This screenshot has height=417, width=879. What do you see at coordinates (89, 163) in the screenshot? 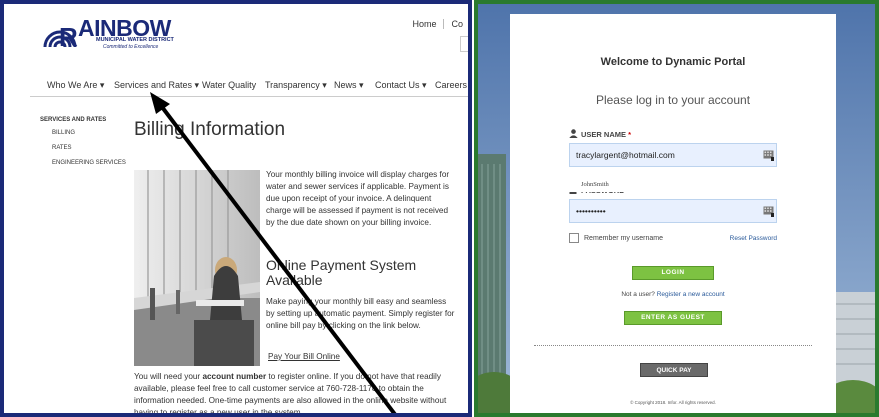
I see `side-nav-engineering: ENGINEERING SERVICES` at bounding box center [89, 163].